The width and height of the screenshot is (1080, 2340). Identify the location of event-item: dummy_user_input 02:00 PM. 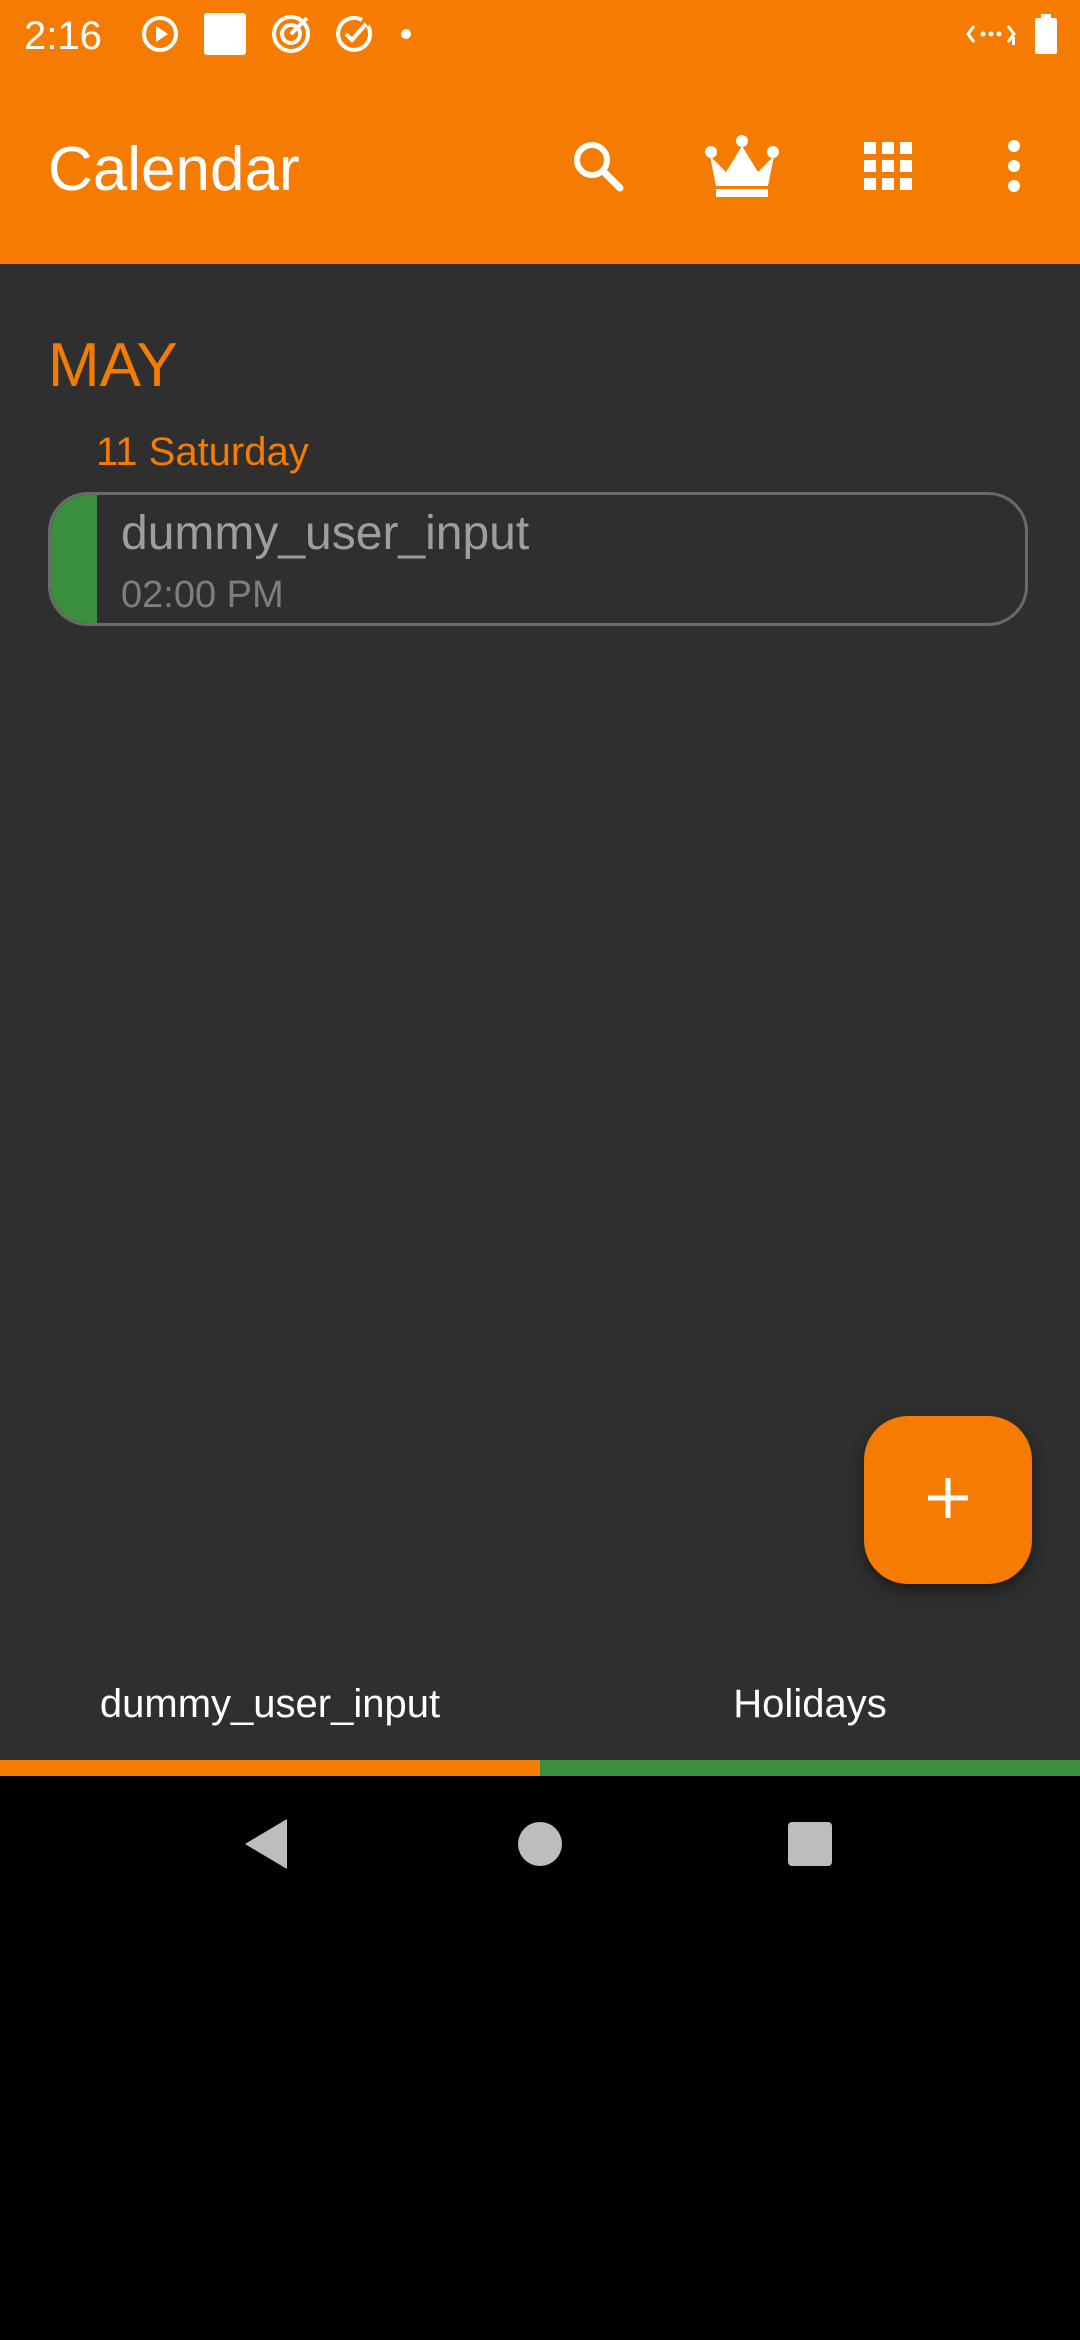
(538, 559).